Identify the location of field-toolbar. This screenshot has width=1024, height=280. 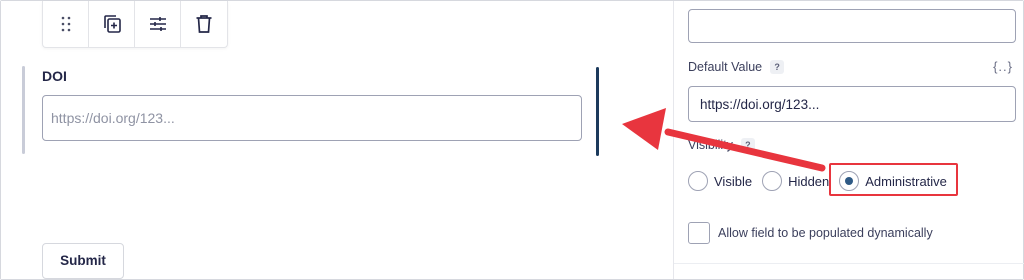
(135, 24).